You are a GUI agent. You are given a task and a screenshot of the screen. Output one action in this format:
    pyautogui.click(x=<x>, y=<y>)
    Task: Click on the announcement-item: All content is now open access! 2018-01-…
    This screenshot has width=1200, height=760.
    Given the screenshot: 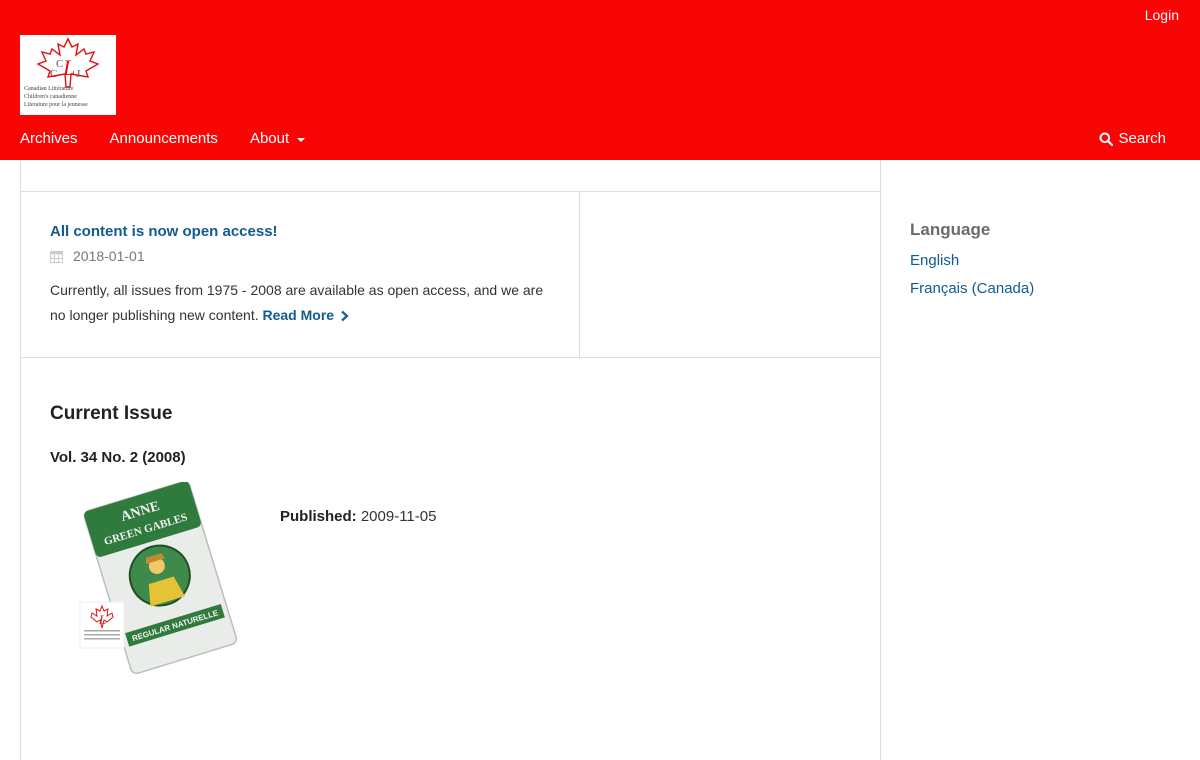 What is the action you would take?
    pyautogui.click(x=300, y=274)
    